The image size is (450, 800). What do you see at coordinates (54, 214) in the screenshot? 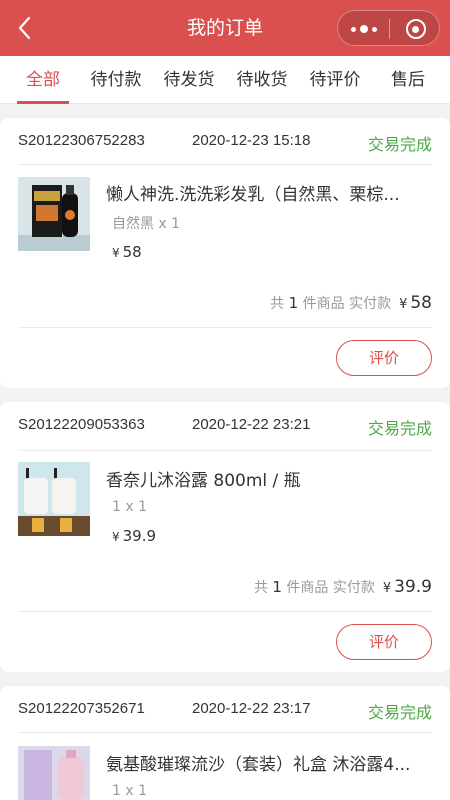
I see `hair-dye-bottle-image` at bounding box center [54, 214].